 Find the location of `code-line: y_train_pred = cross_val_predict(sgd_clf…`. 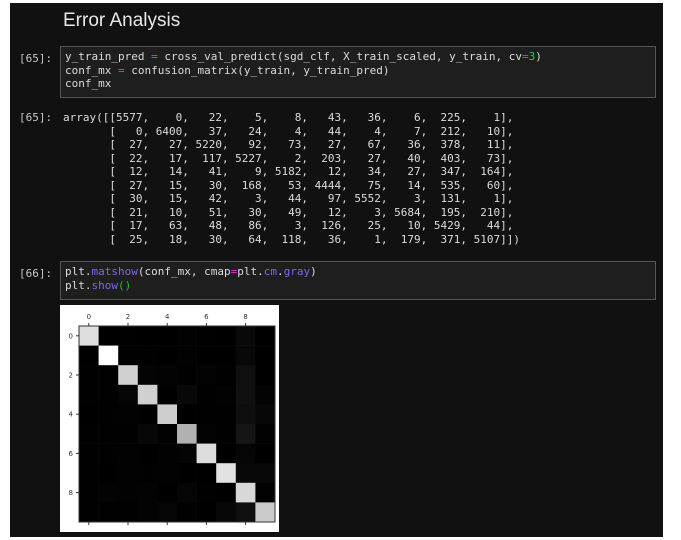

code-line: y_train_pred = cross_val_predict(sgd_clf… is located at coordinates (358, 57).